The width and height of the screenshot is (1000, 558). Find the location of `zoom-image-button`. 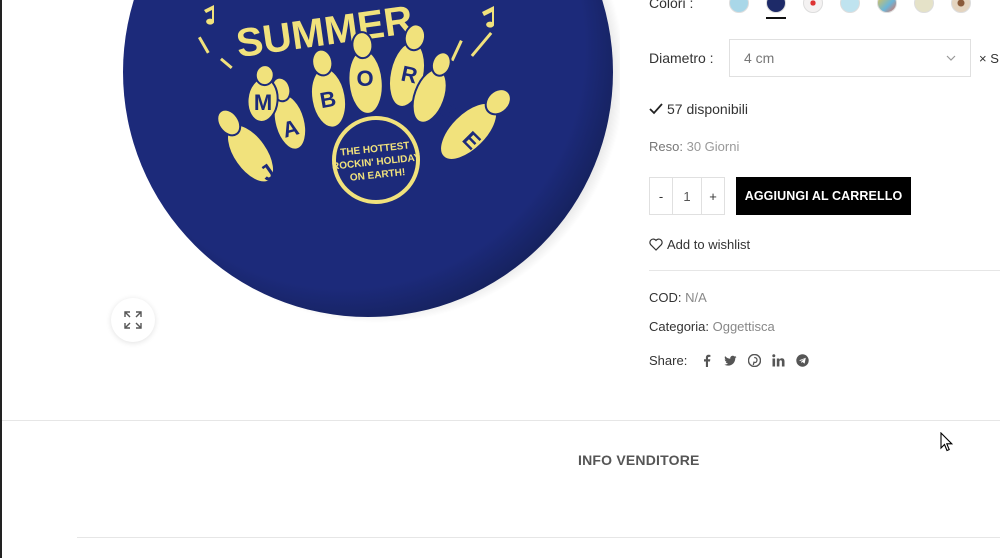

zoom-image-button is located at coordinates (133, 320).